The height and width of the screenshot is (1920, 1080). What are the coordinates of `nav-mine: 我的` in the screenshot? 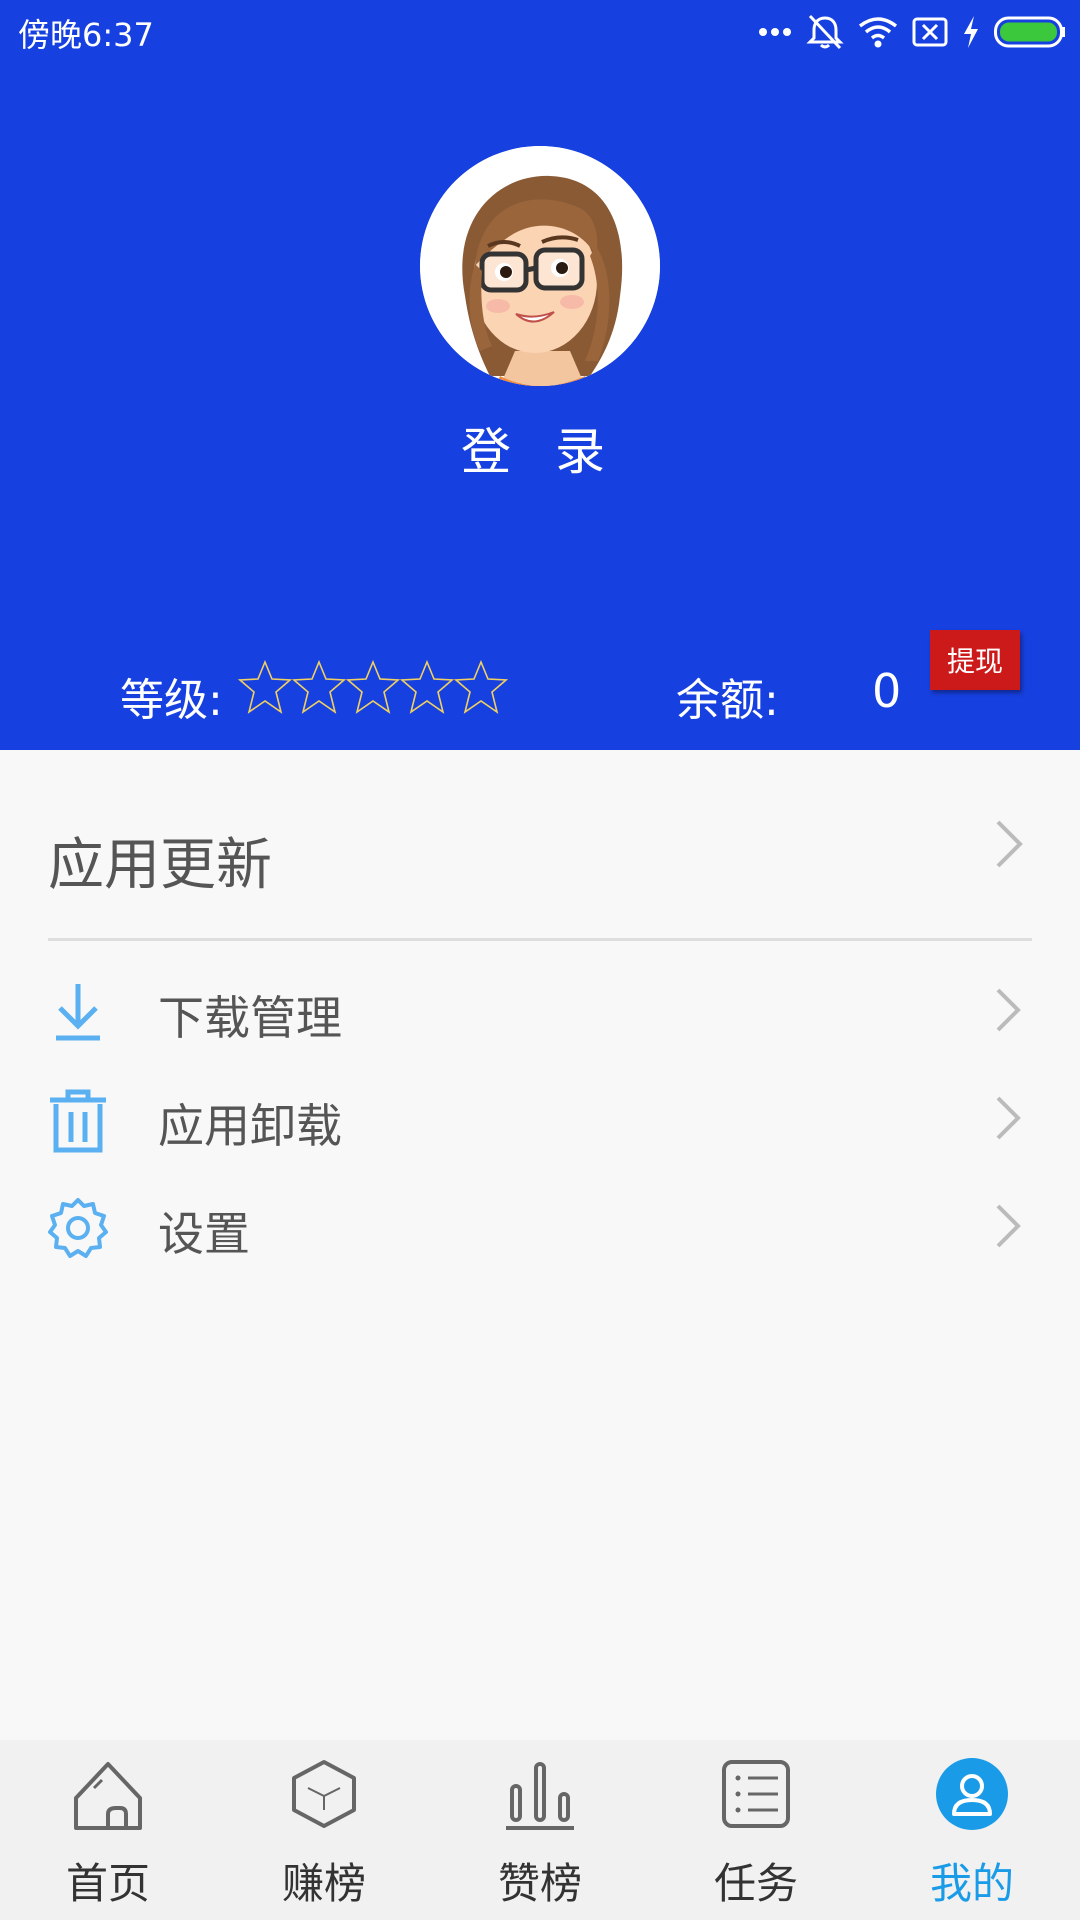 It's located at (972, 1830).